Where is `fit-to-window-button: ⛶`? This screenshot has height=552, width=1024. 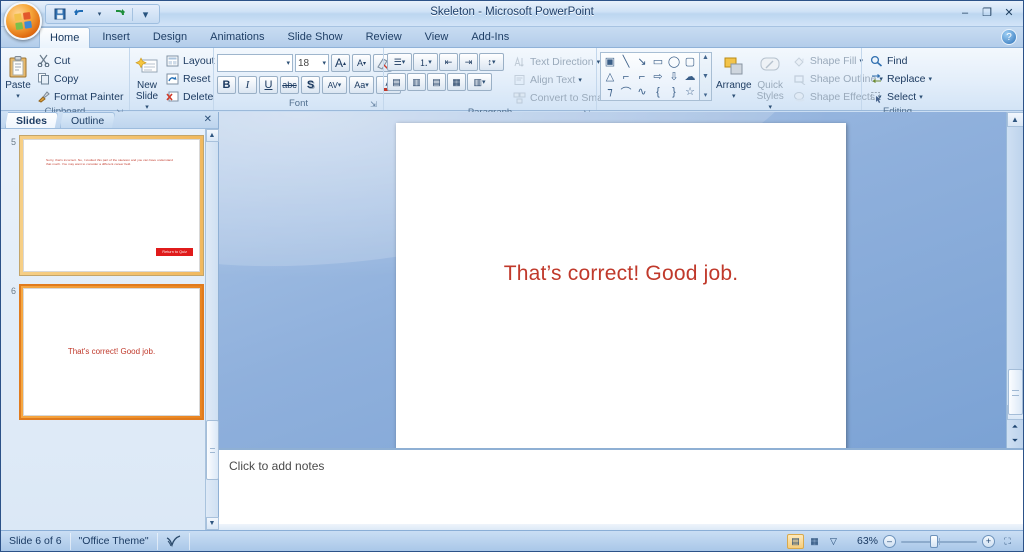
fit-to-window-button: ⛶ is located at coordinates (1007, 541).